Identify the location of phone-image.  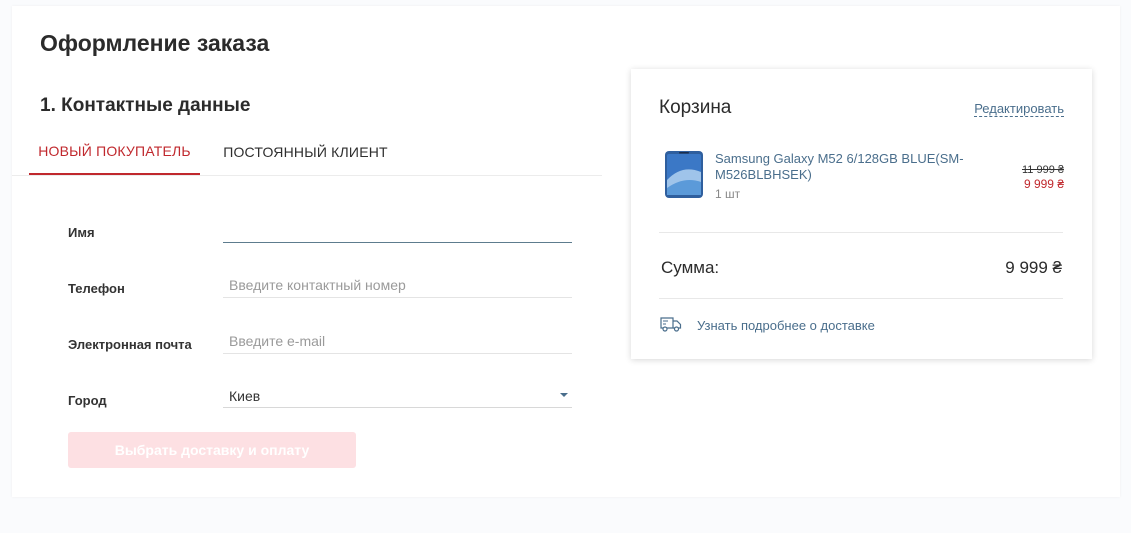
(684, 174).